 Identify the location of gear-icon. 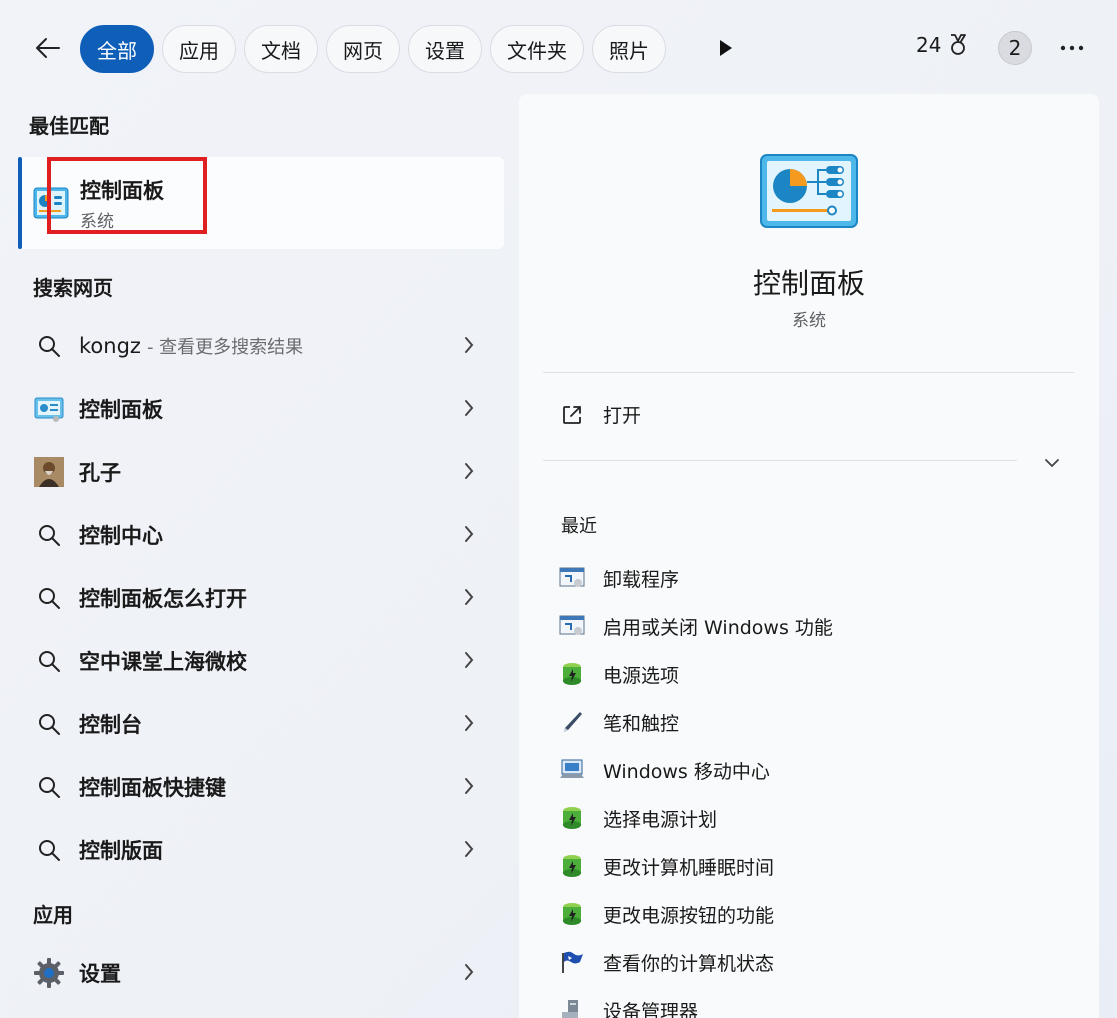
(49, 973).